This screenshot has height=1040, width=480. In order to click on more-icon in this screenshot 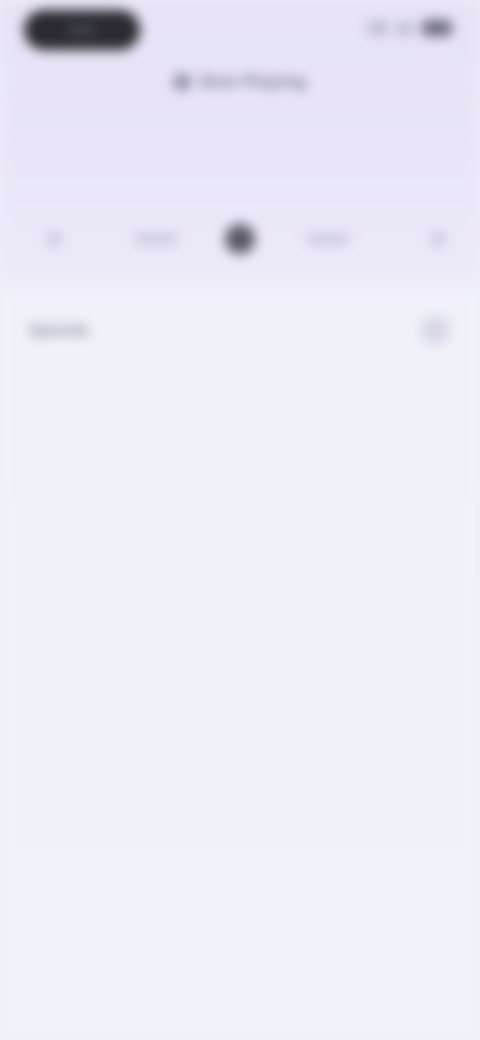, I will do `click(435, 330)`.